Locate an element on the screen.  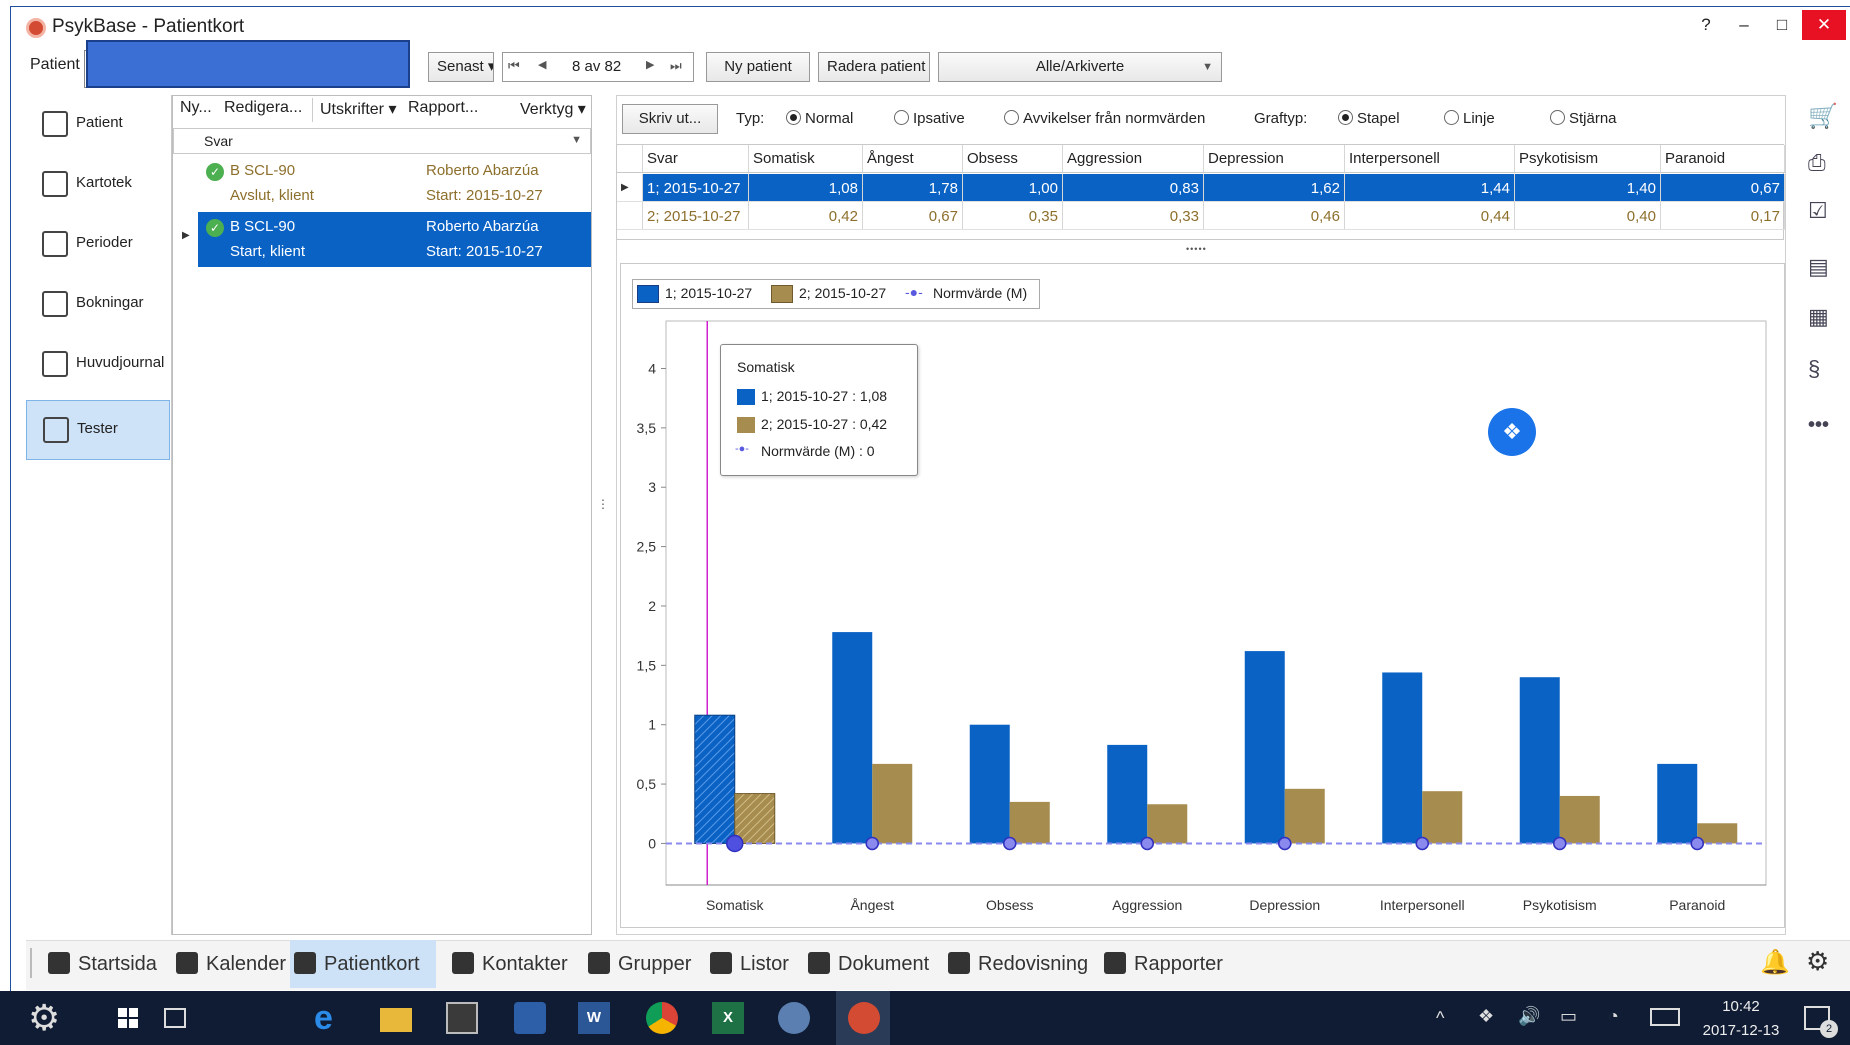
caduceus-icon: § is located at coordinates (1822, 369).